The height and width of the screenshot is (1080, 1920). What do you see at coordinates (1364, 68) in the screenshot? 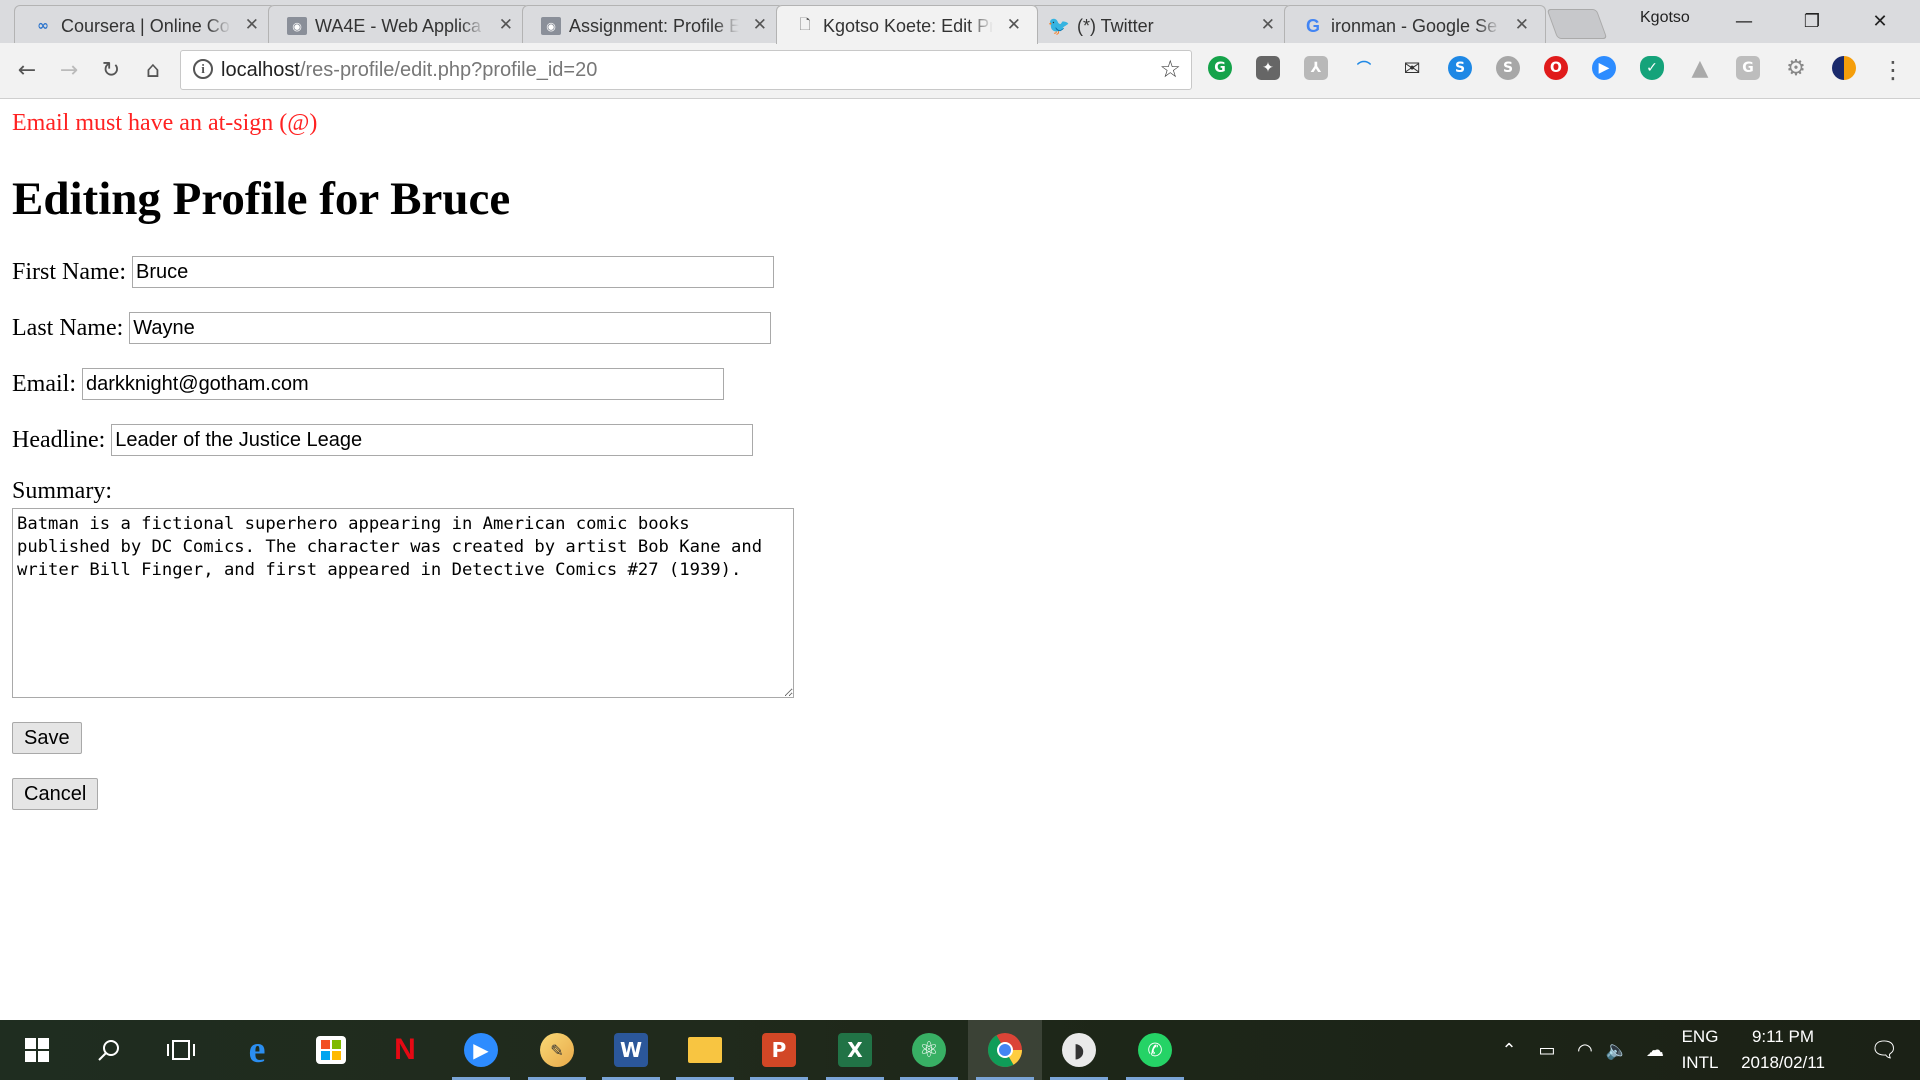
I see `arc-icon: ⌒` at bounding box center [1364, 68].